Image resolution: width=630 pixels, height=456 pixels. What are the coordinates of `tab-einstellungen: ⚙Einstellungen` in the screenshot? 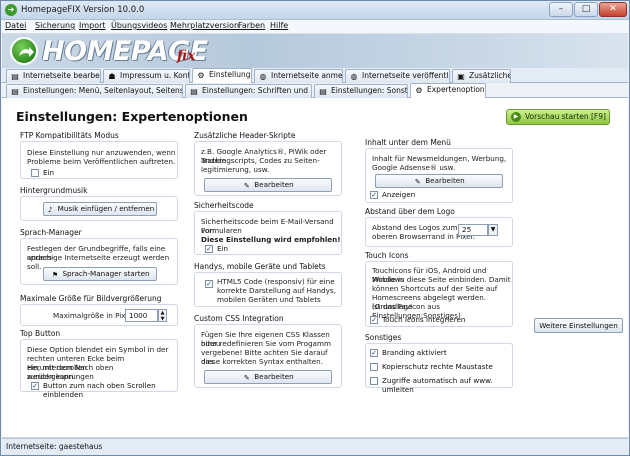 It's located at (222, 75).